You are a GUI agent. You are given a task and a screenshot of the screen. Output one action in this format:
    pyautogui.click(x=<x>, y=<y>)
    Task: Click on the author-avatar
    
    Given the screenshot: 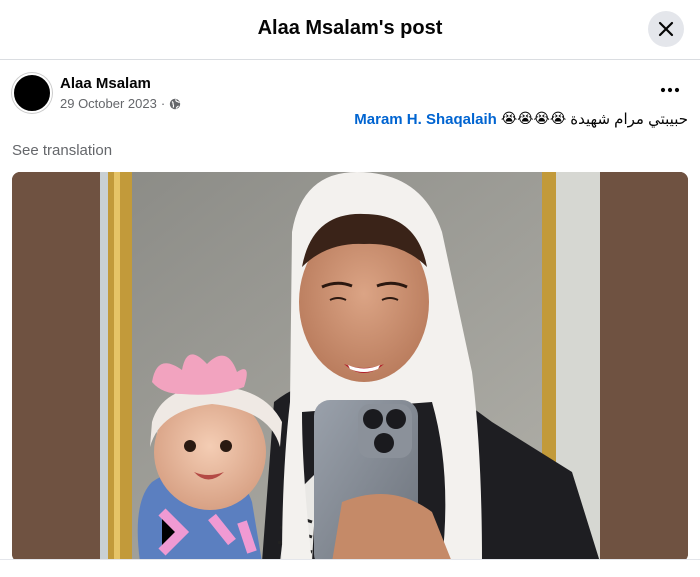 What is the action you would take?
    pyautogui.click(x=32, y=93)
    